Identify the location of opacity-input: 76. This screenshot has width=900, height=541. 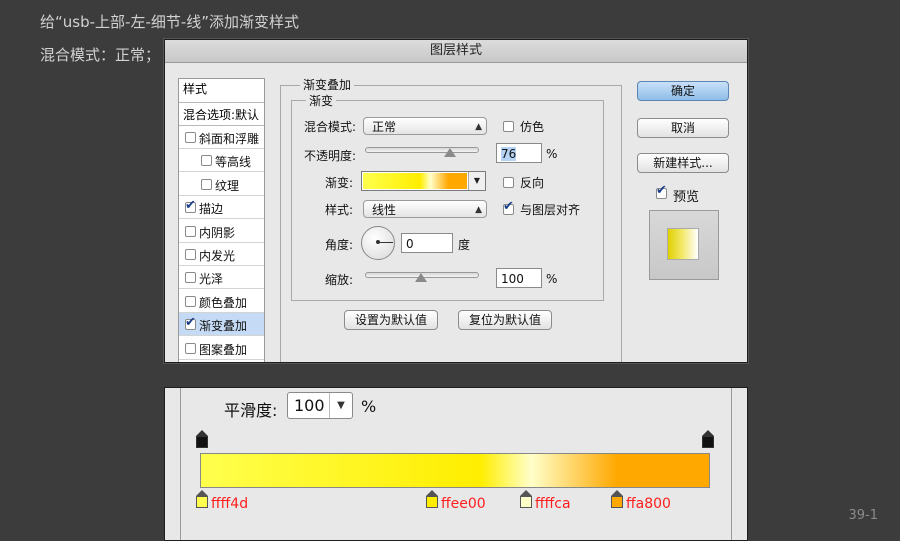
(519, 153).